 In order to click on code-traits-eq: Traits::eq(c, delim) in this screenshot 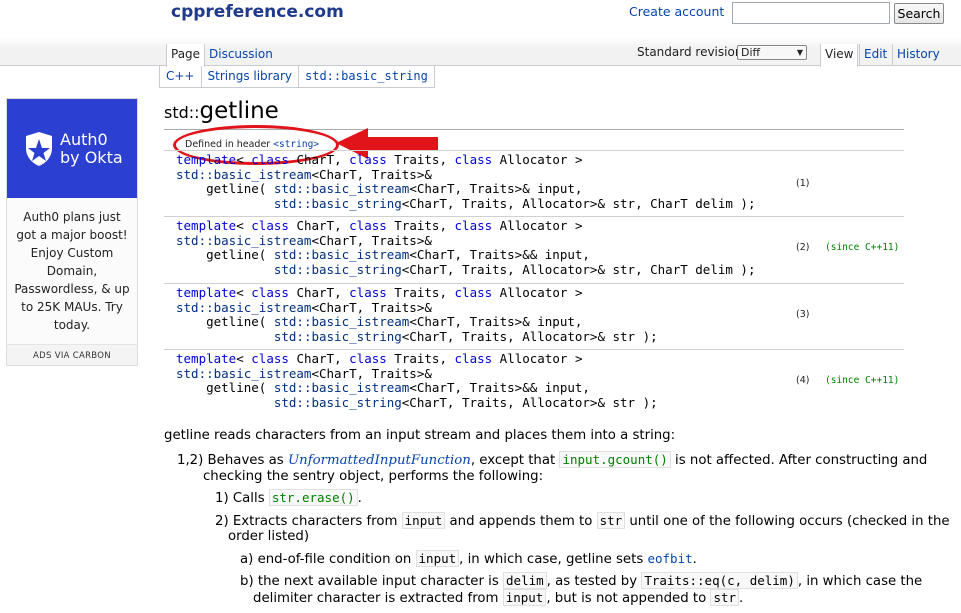, I will do `click(719, 580)`.